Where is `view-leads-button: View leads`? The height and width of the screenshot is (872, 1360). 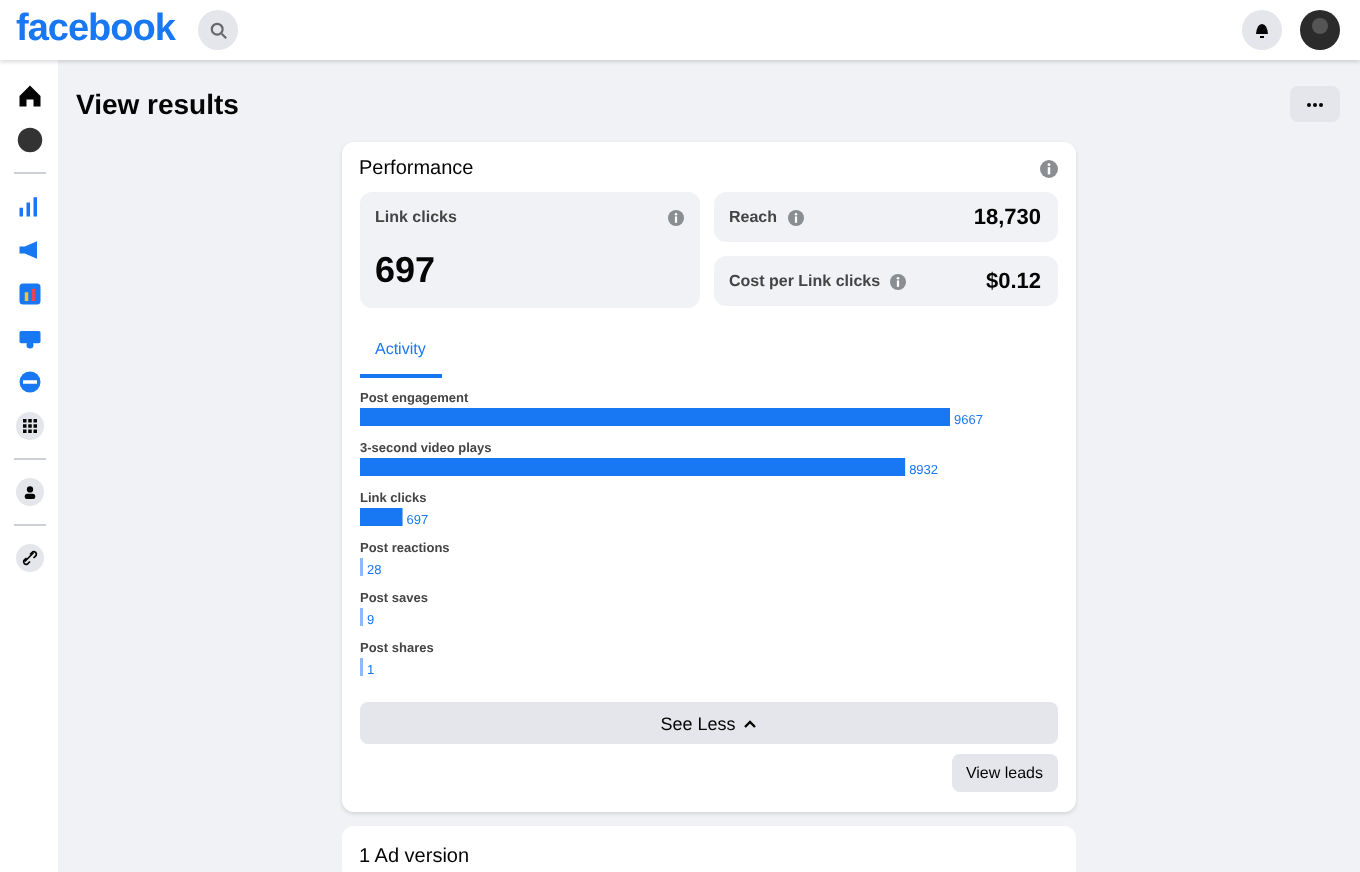 view-leads-button: View leads is located at coordinates (1004, 773).